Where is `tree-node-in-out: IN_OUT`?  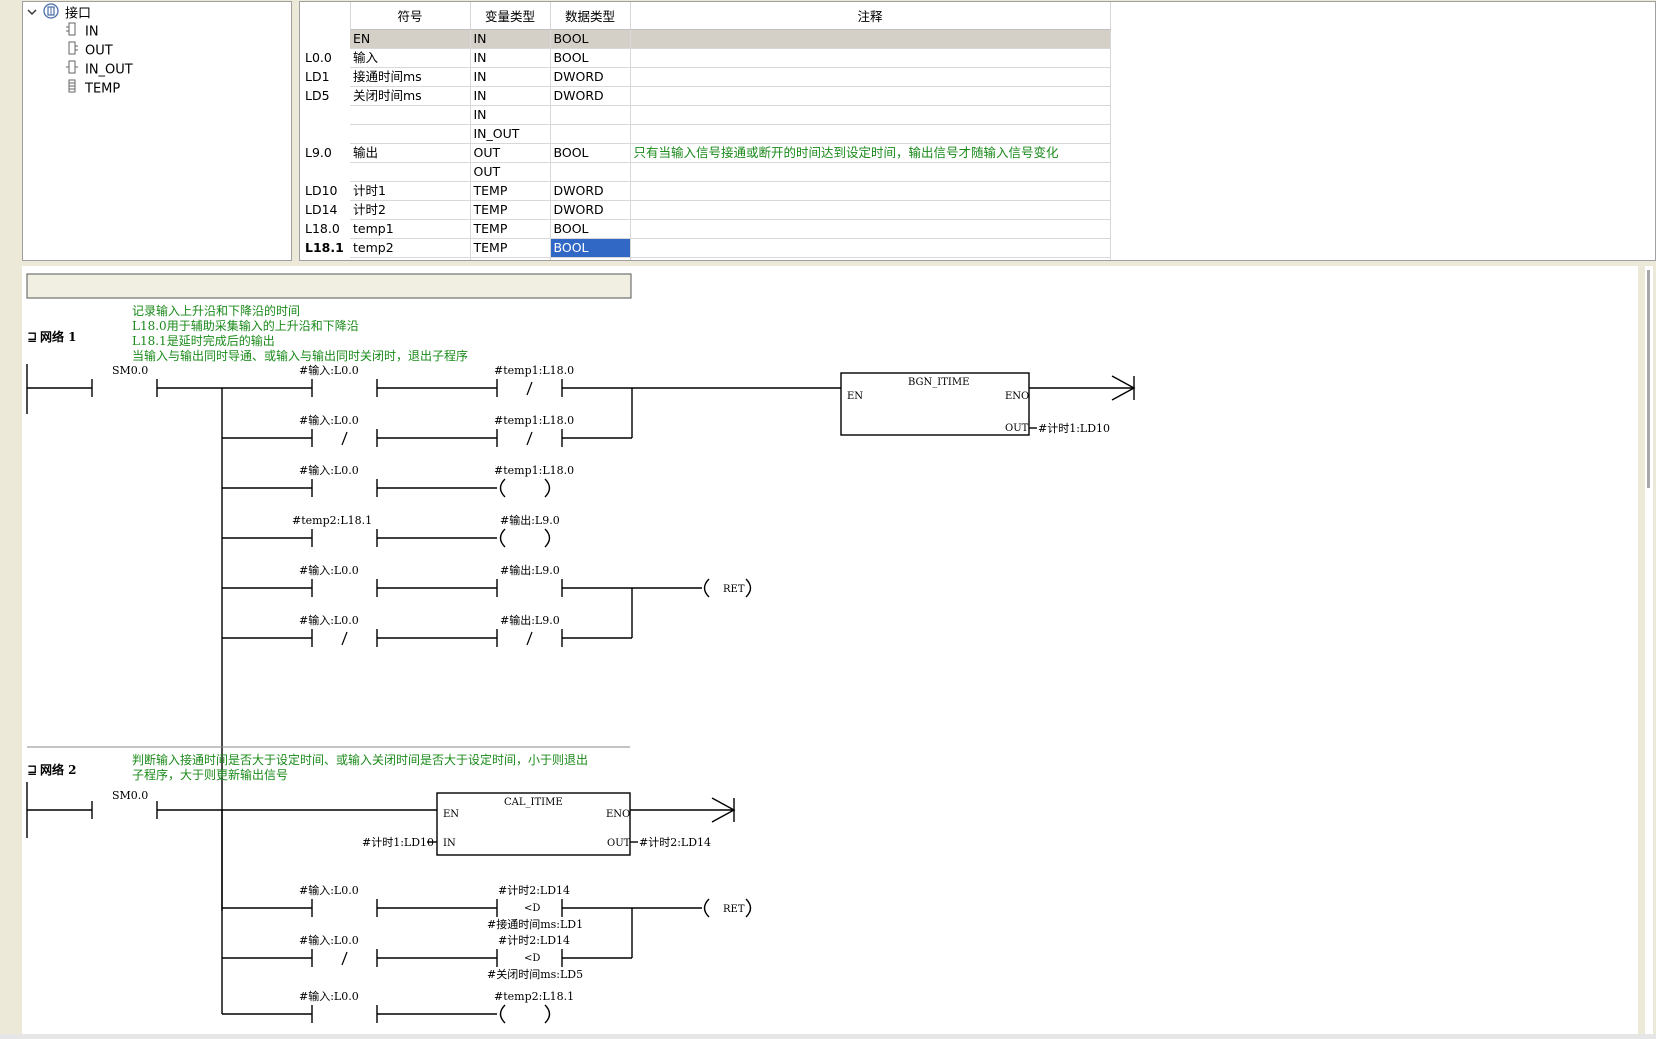
tree-node-in-out: IN_OUT is located at coordinates (99, 69).